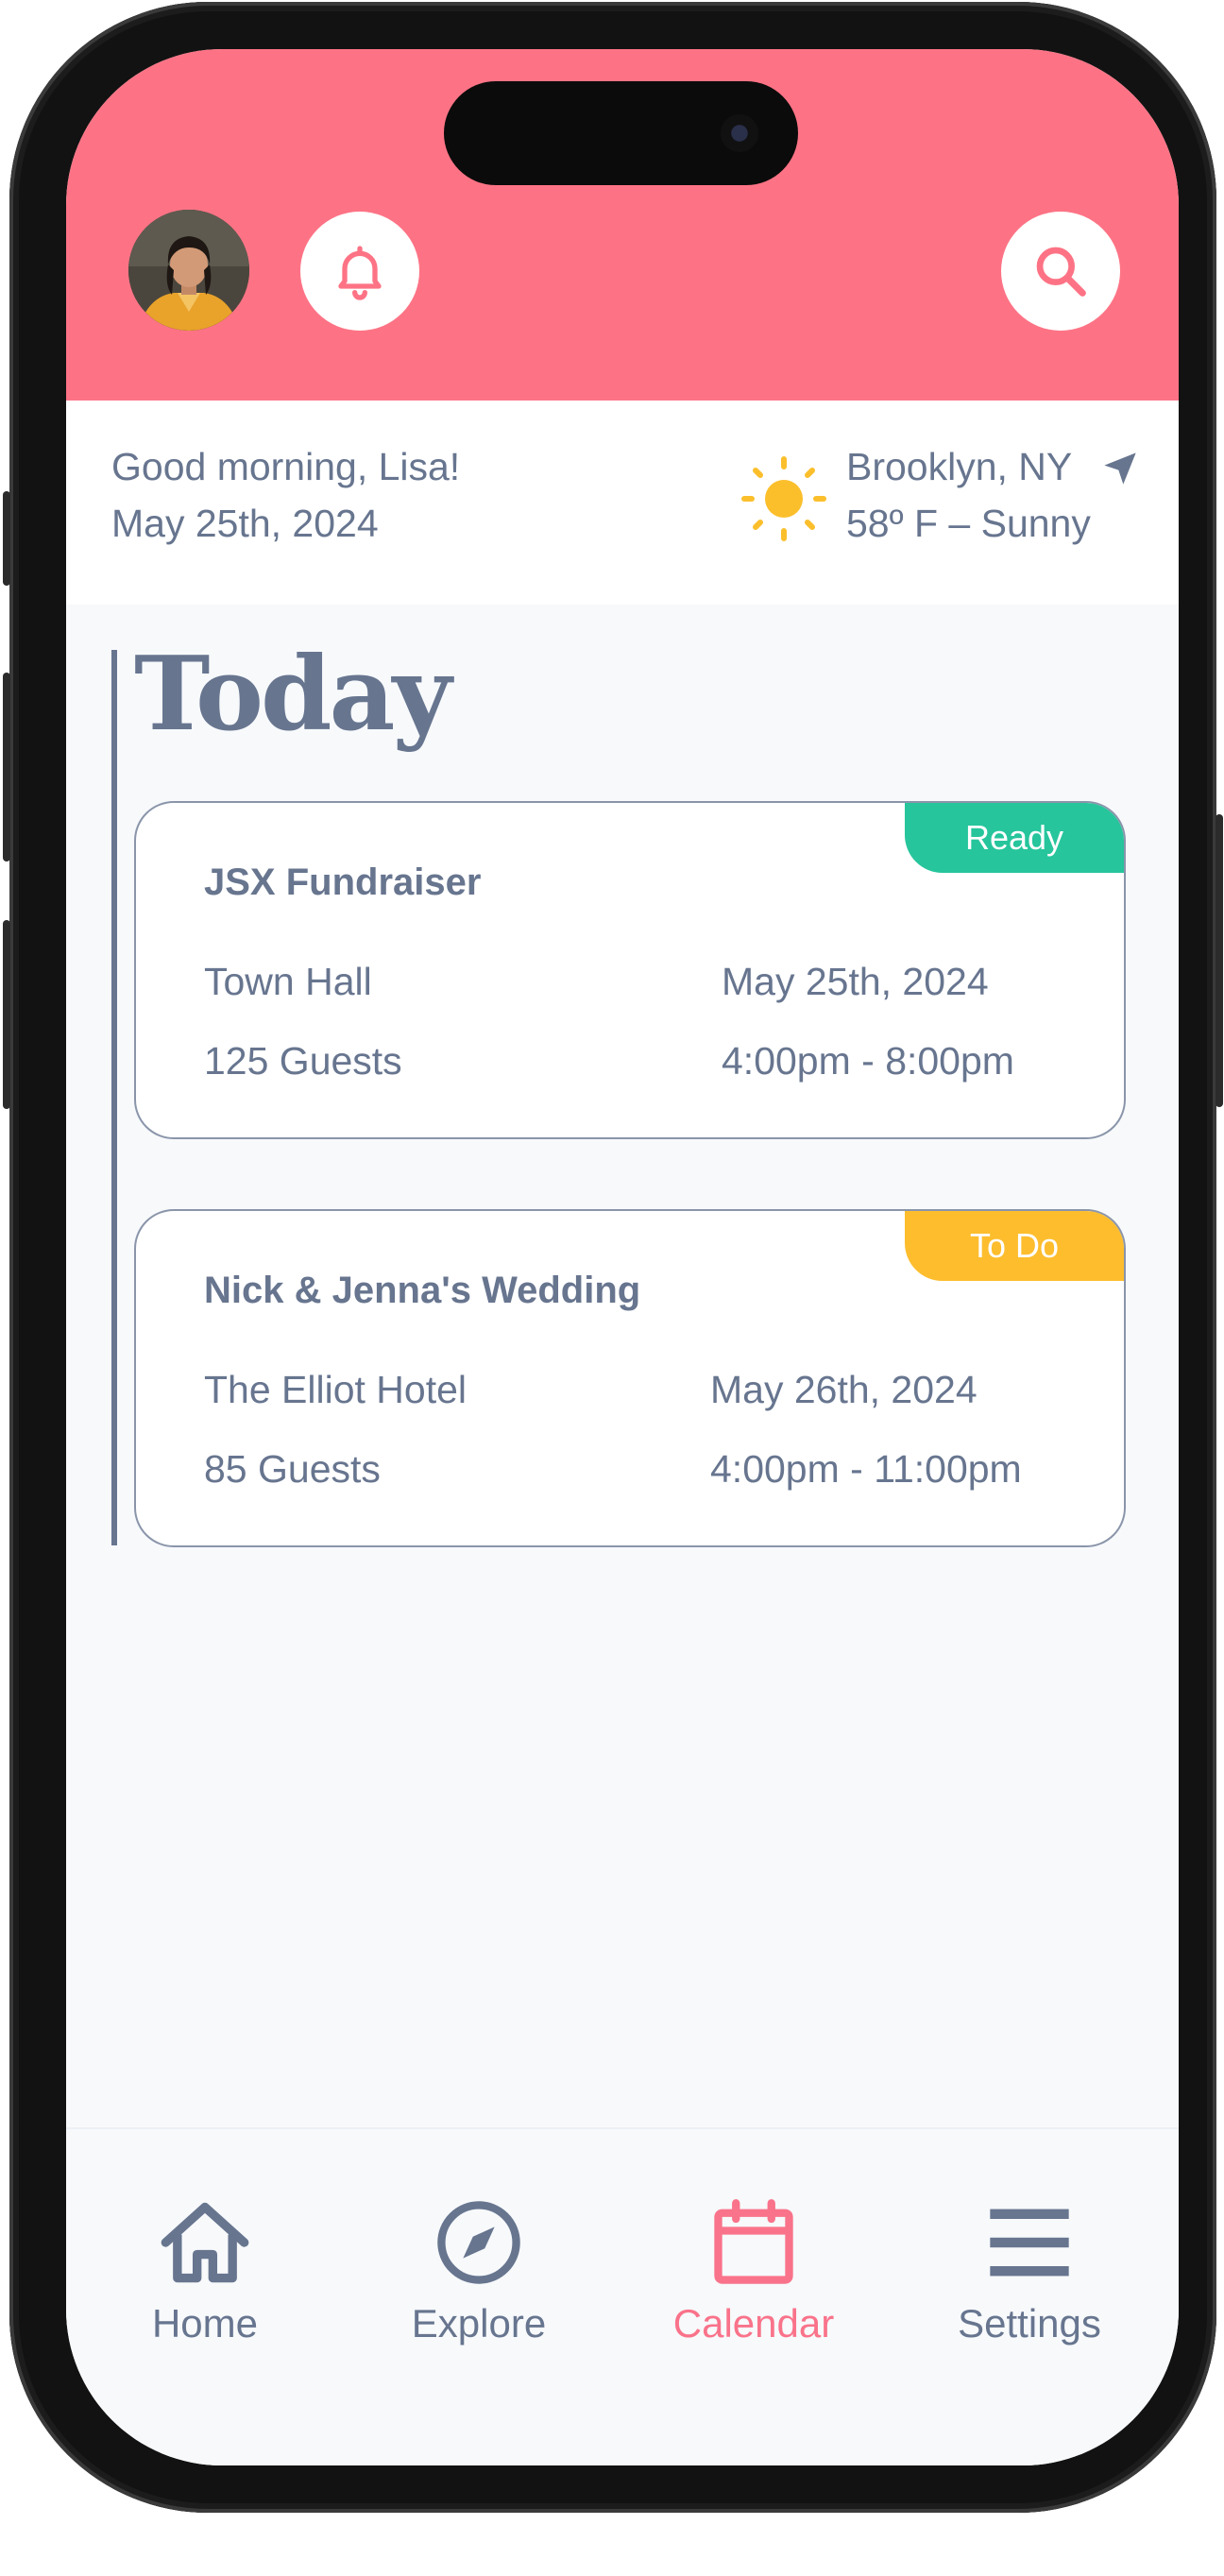 This screenshot has height=2576, width=1224. I want to click on status-badge: Ready, so click(1014, 838).